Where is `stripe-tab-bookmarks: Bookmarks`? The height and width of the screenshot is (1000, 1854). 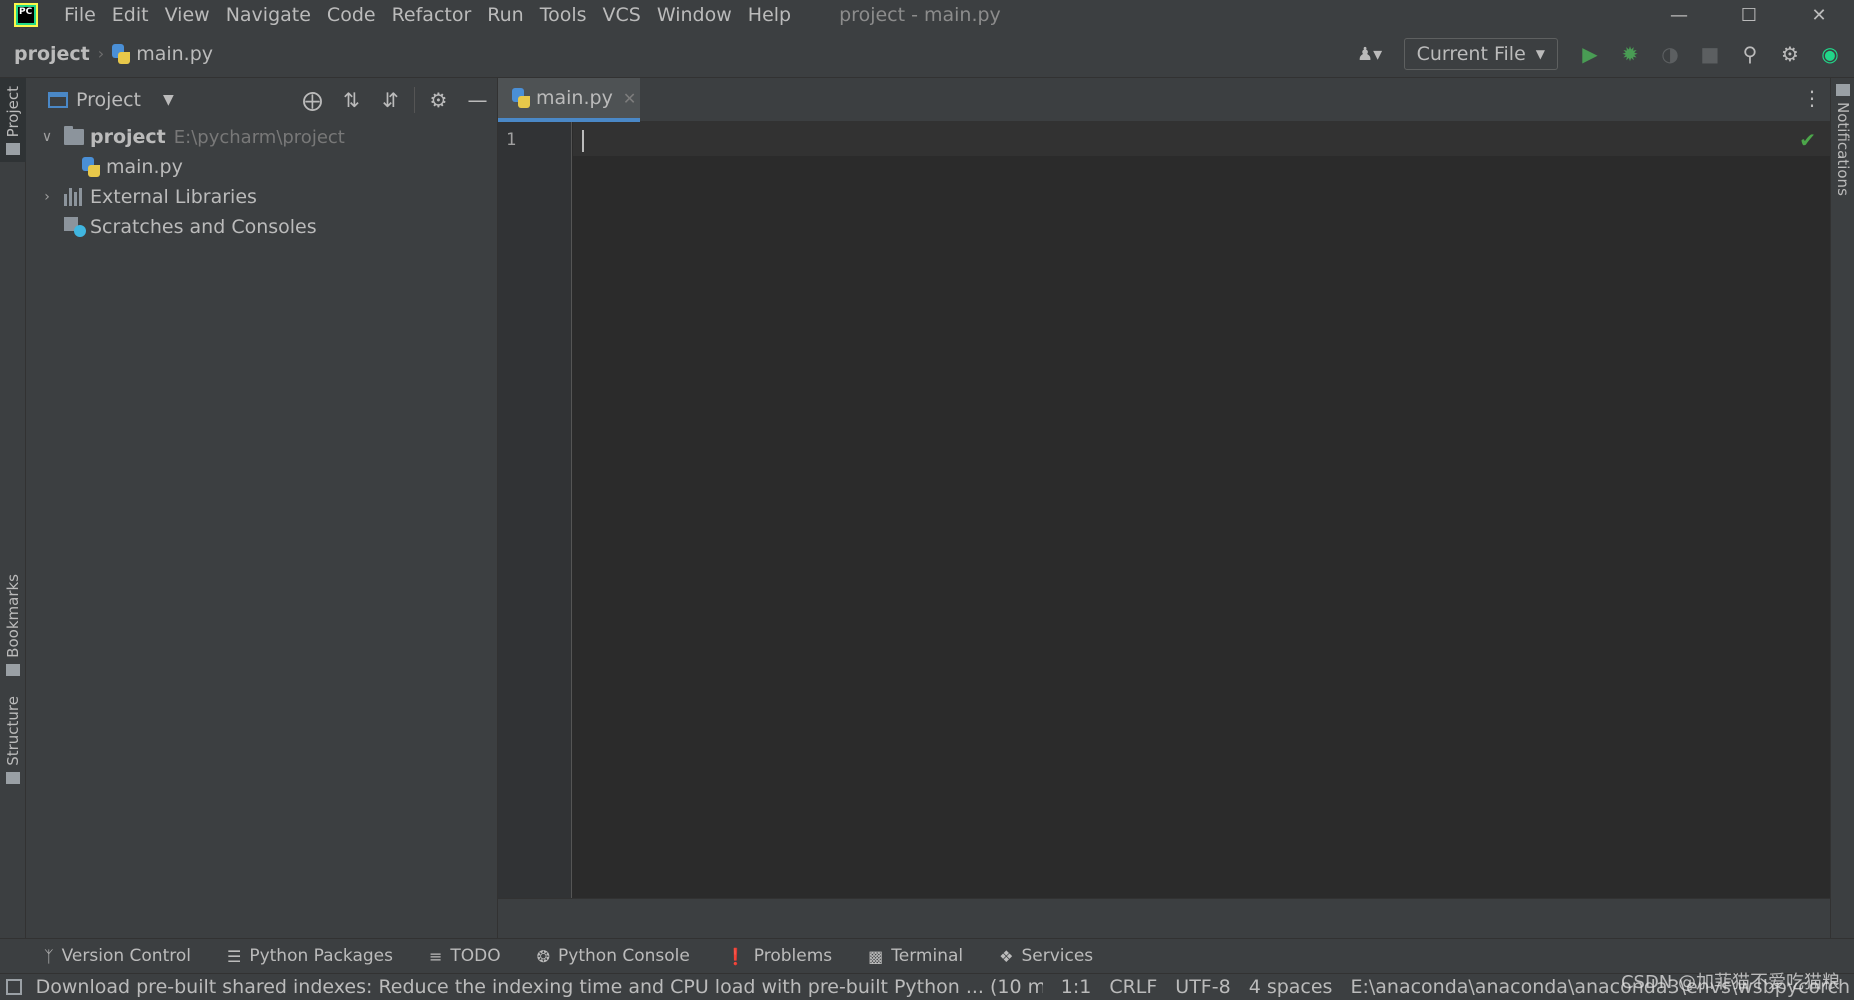
stripe-tab-bookmarks: Bookmarks is located at coordinates (13, 625).